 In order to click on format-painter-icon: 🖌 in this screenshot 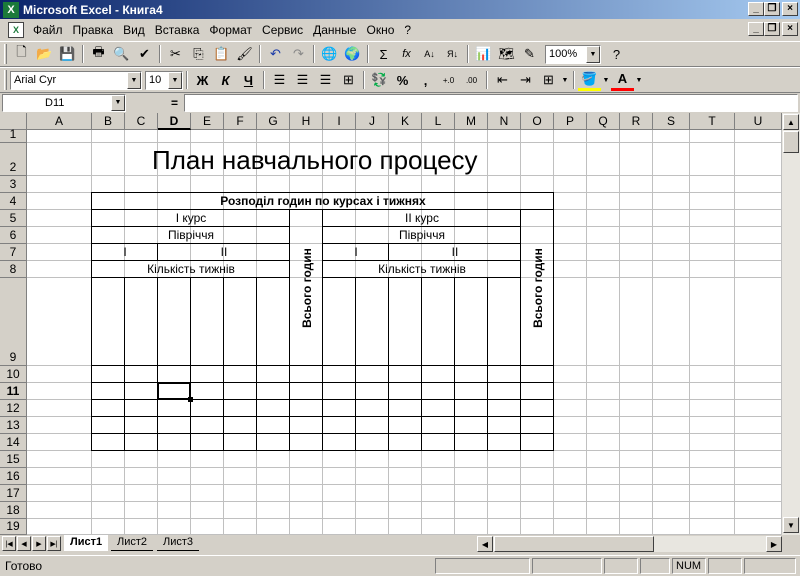, I will do `click(244, 54)`.